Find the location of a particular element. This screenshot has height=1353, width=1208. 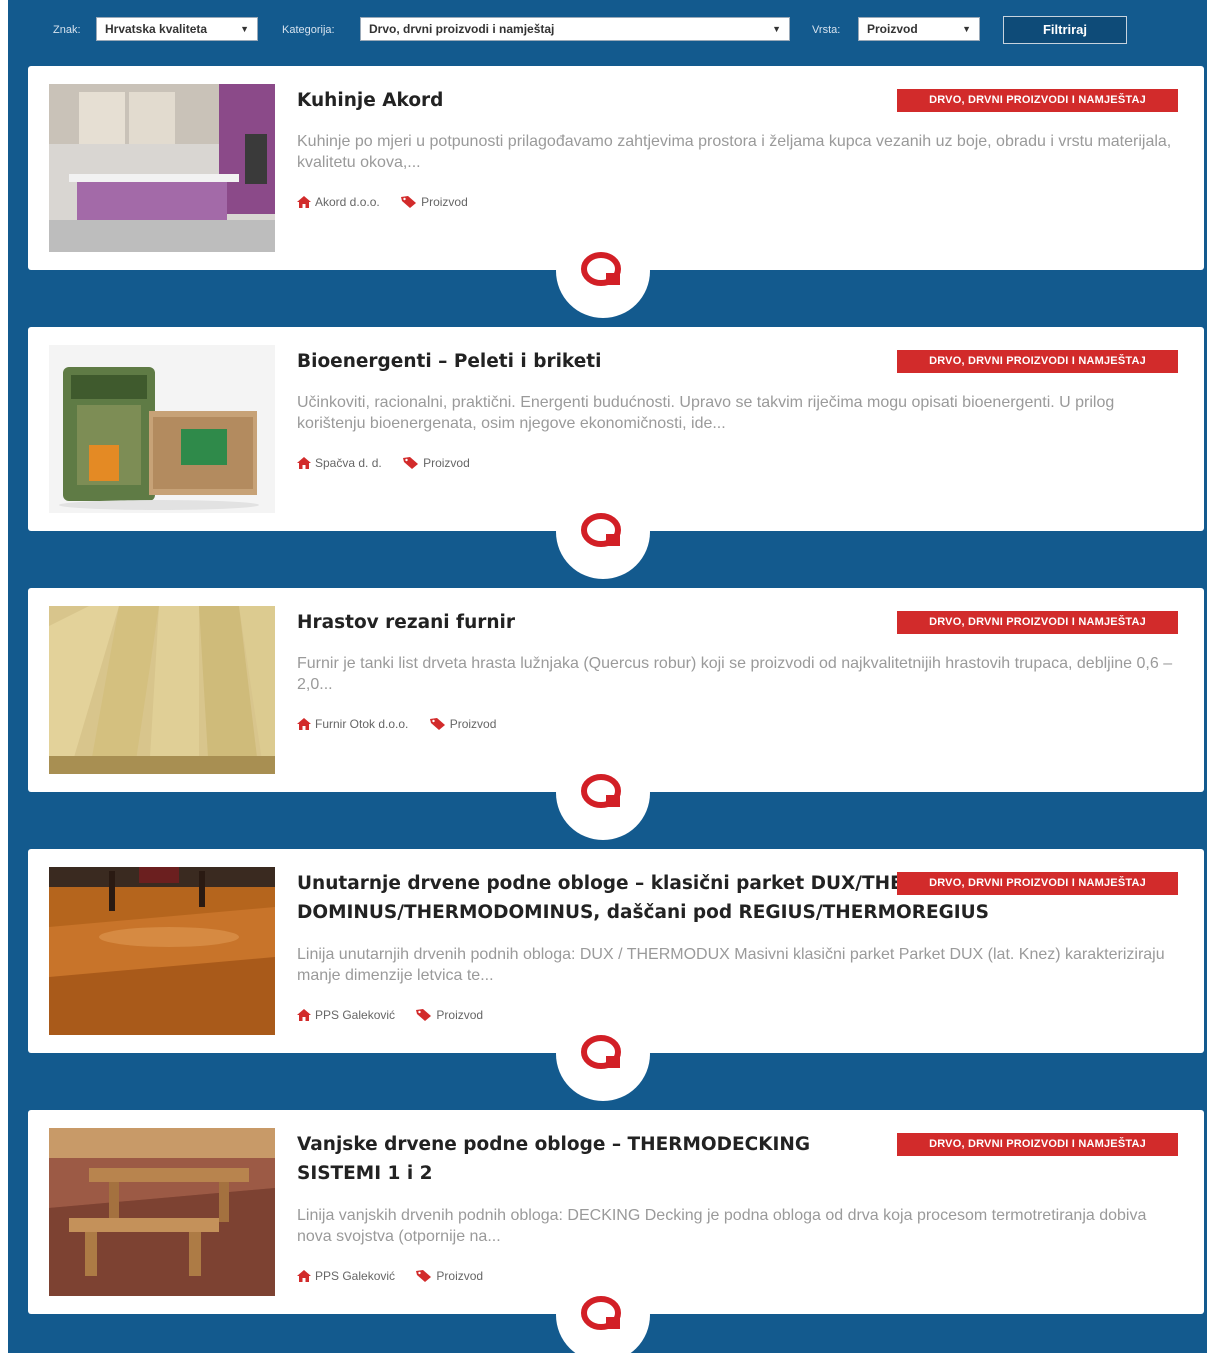

company-link: Akord d.o.o. is located at coordinates (338, 202).